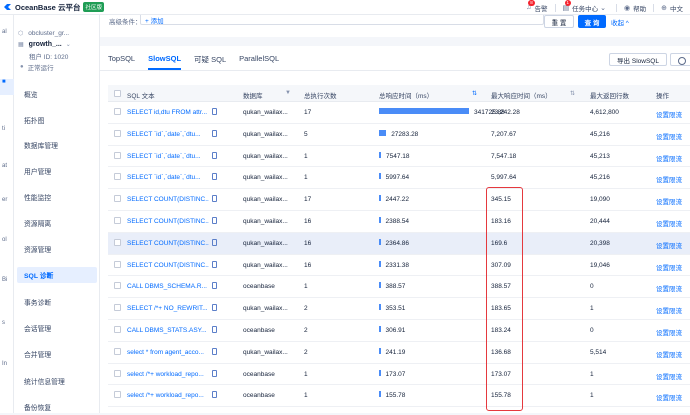 The height and width of the screenshot is (415, 690). I want to click on tab-topsql: TopSQL, so click(121, 62).